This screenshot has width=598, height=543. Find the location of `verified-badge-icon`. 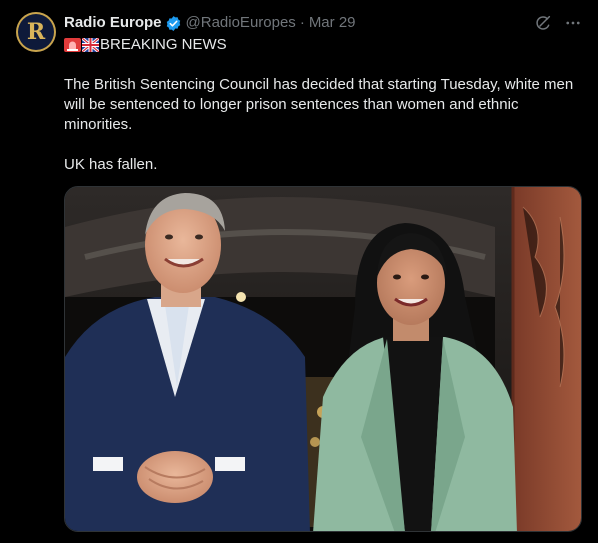

verified-badge-icon is located at coordinates (173, 23).